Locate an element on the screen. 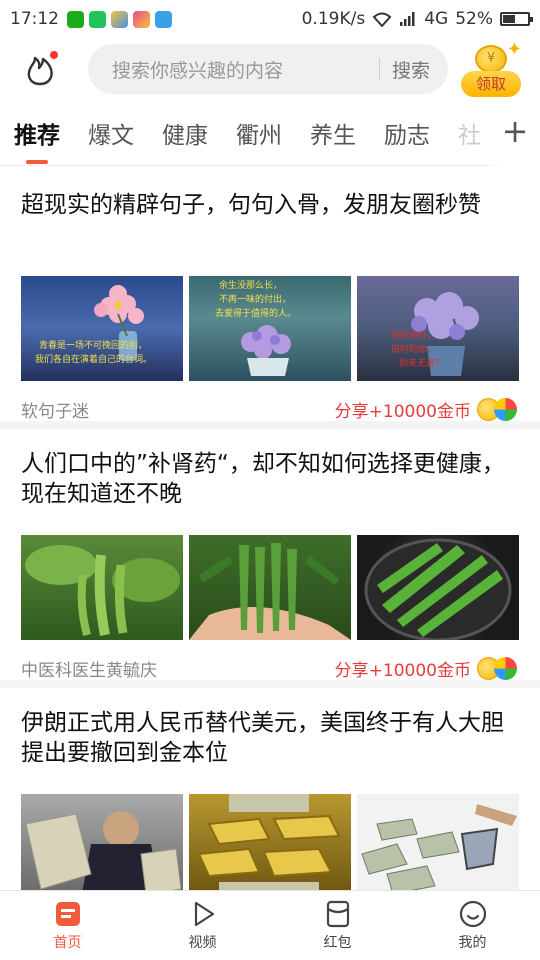  article-meta: 软句子迷 分享+10000金币 is located at coordinates (270, 409).